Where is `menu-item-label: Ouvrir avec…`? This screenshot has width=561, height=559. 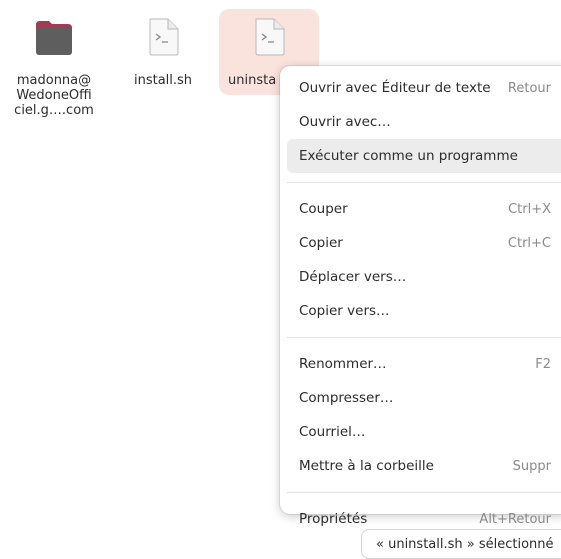
menu-item-label: Ouvrir avec… is located at coordinates (345, 122).